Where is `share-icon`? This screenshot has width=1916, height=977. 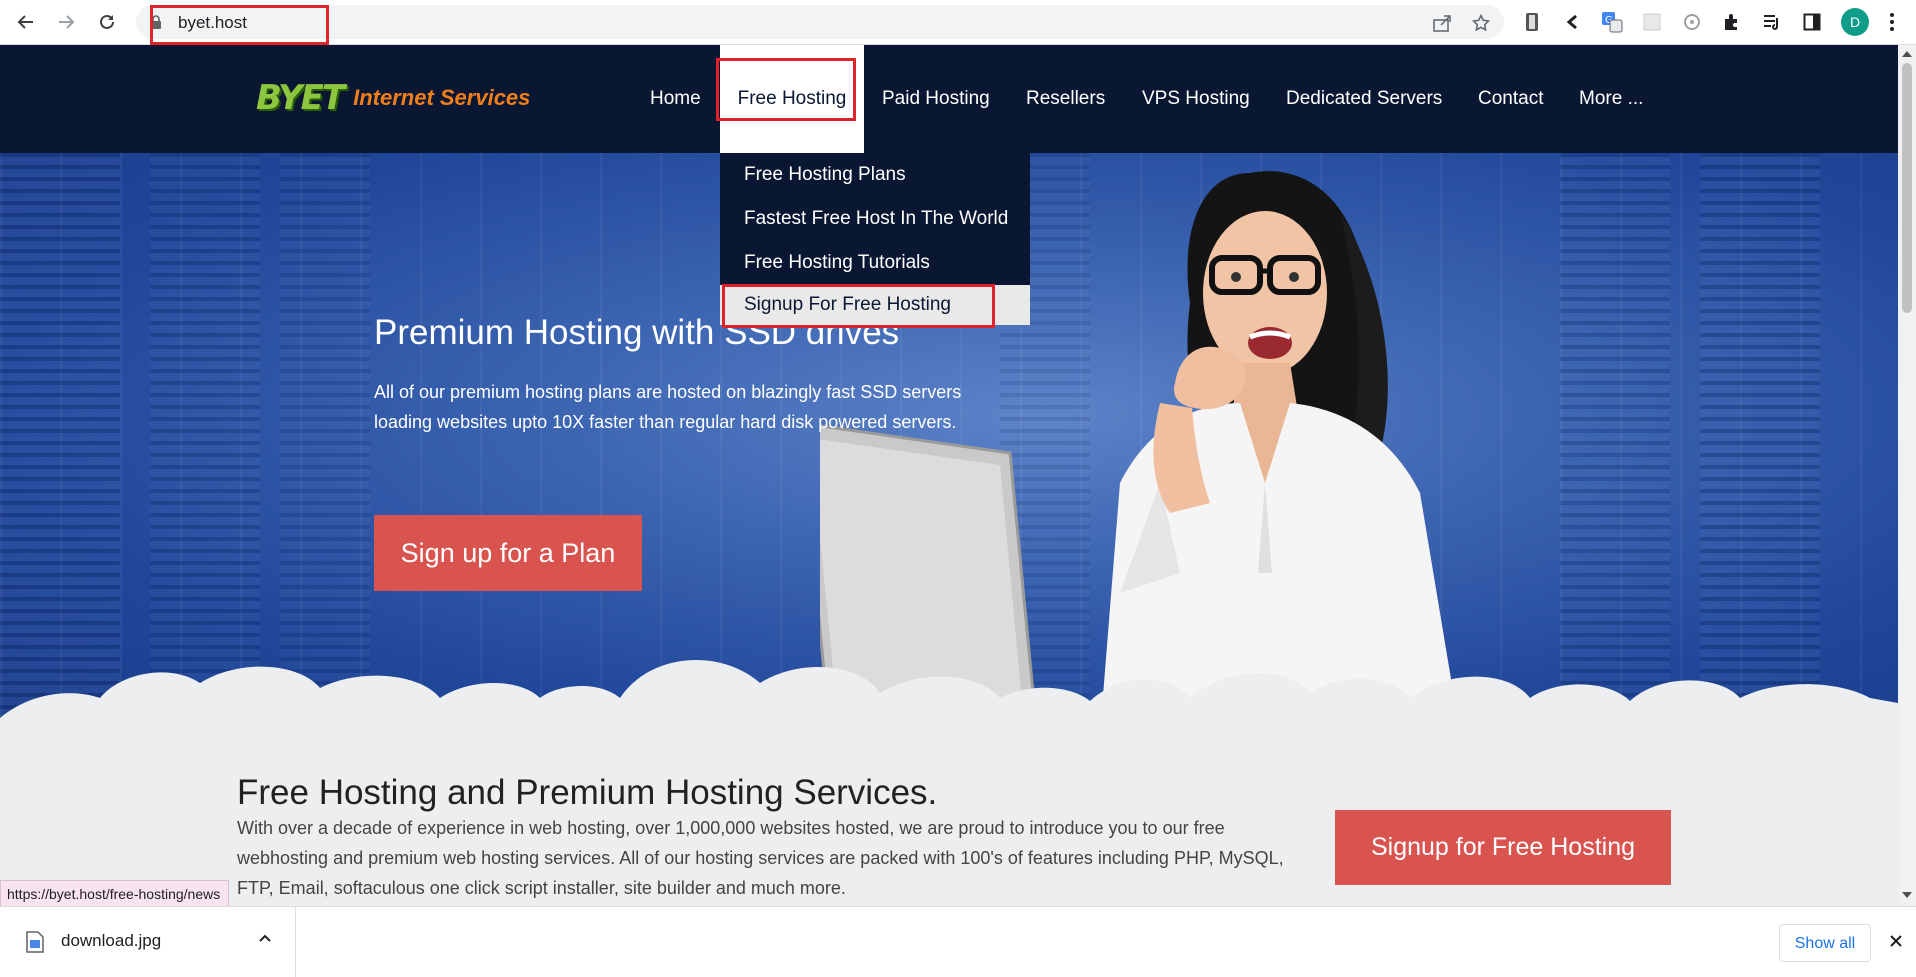 share-icon is located at coordinates (1442, 23).